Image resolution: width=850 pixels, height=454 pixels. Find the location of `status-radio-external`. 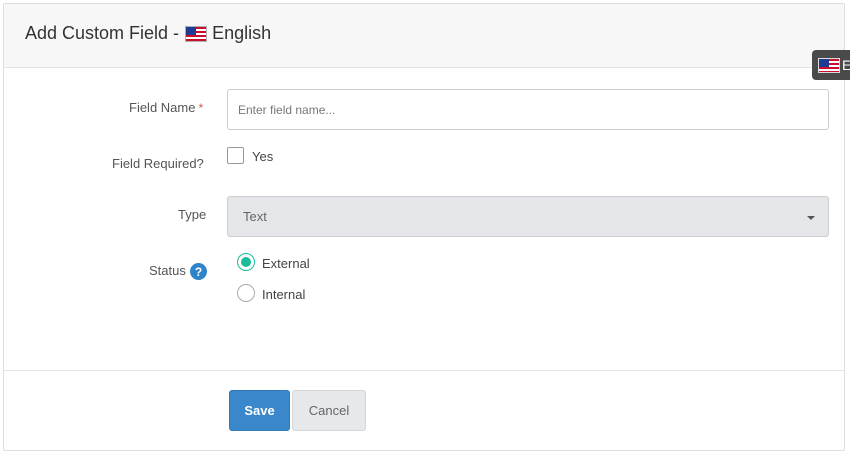

status-radio-external is located at coordinates (246, 262).